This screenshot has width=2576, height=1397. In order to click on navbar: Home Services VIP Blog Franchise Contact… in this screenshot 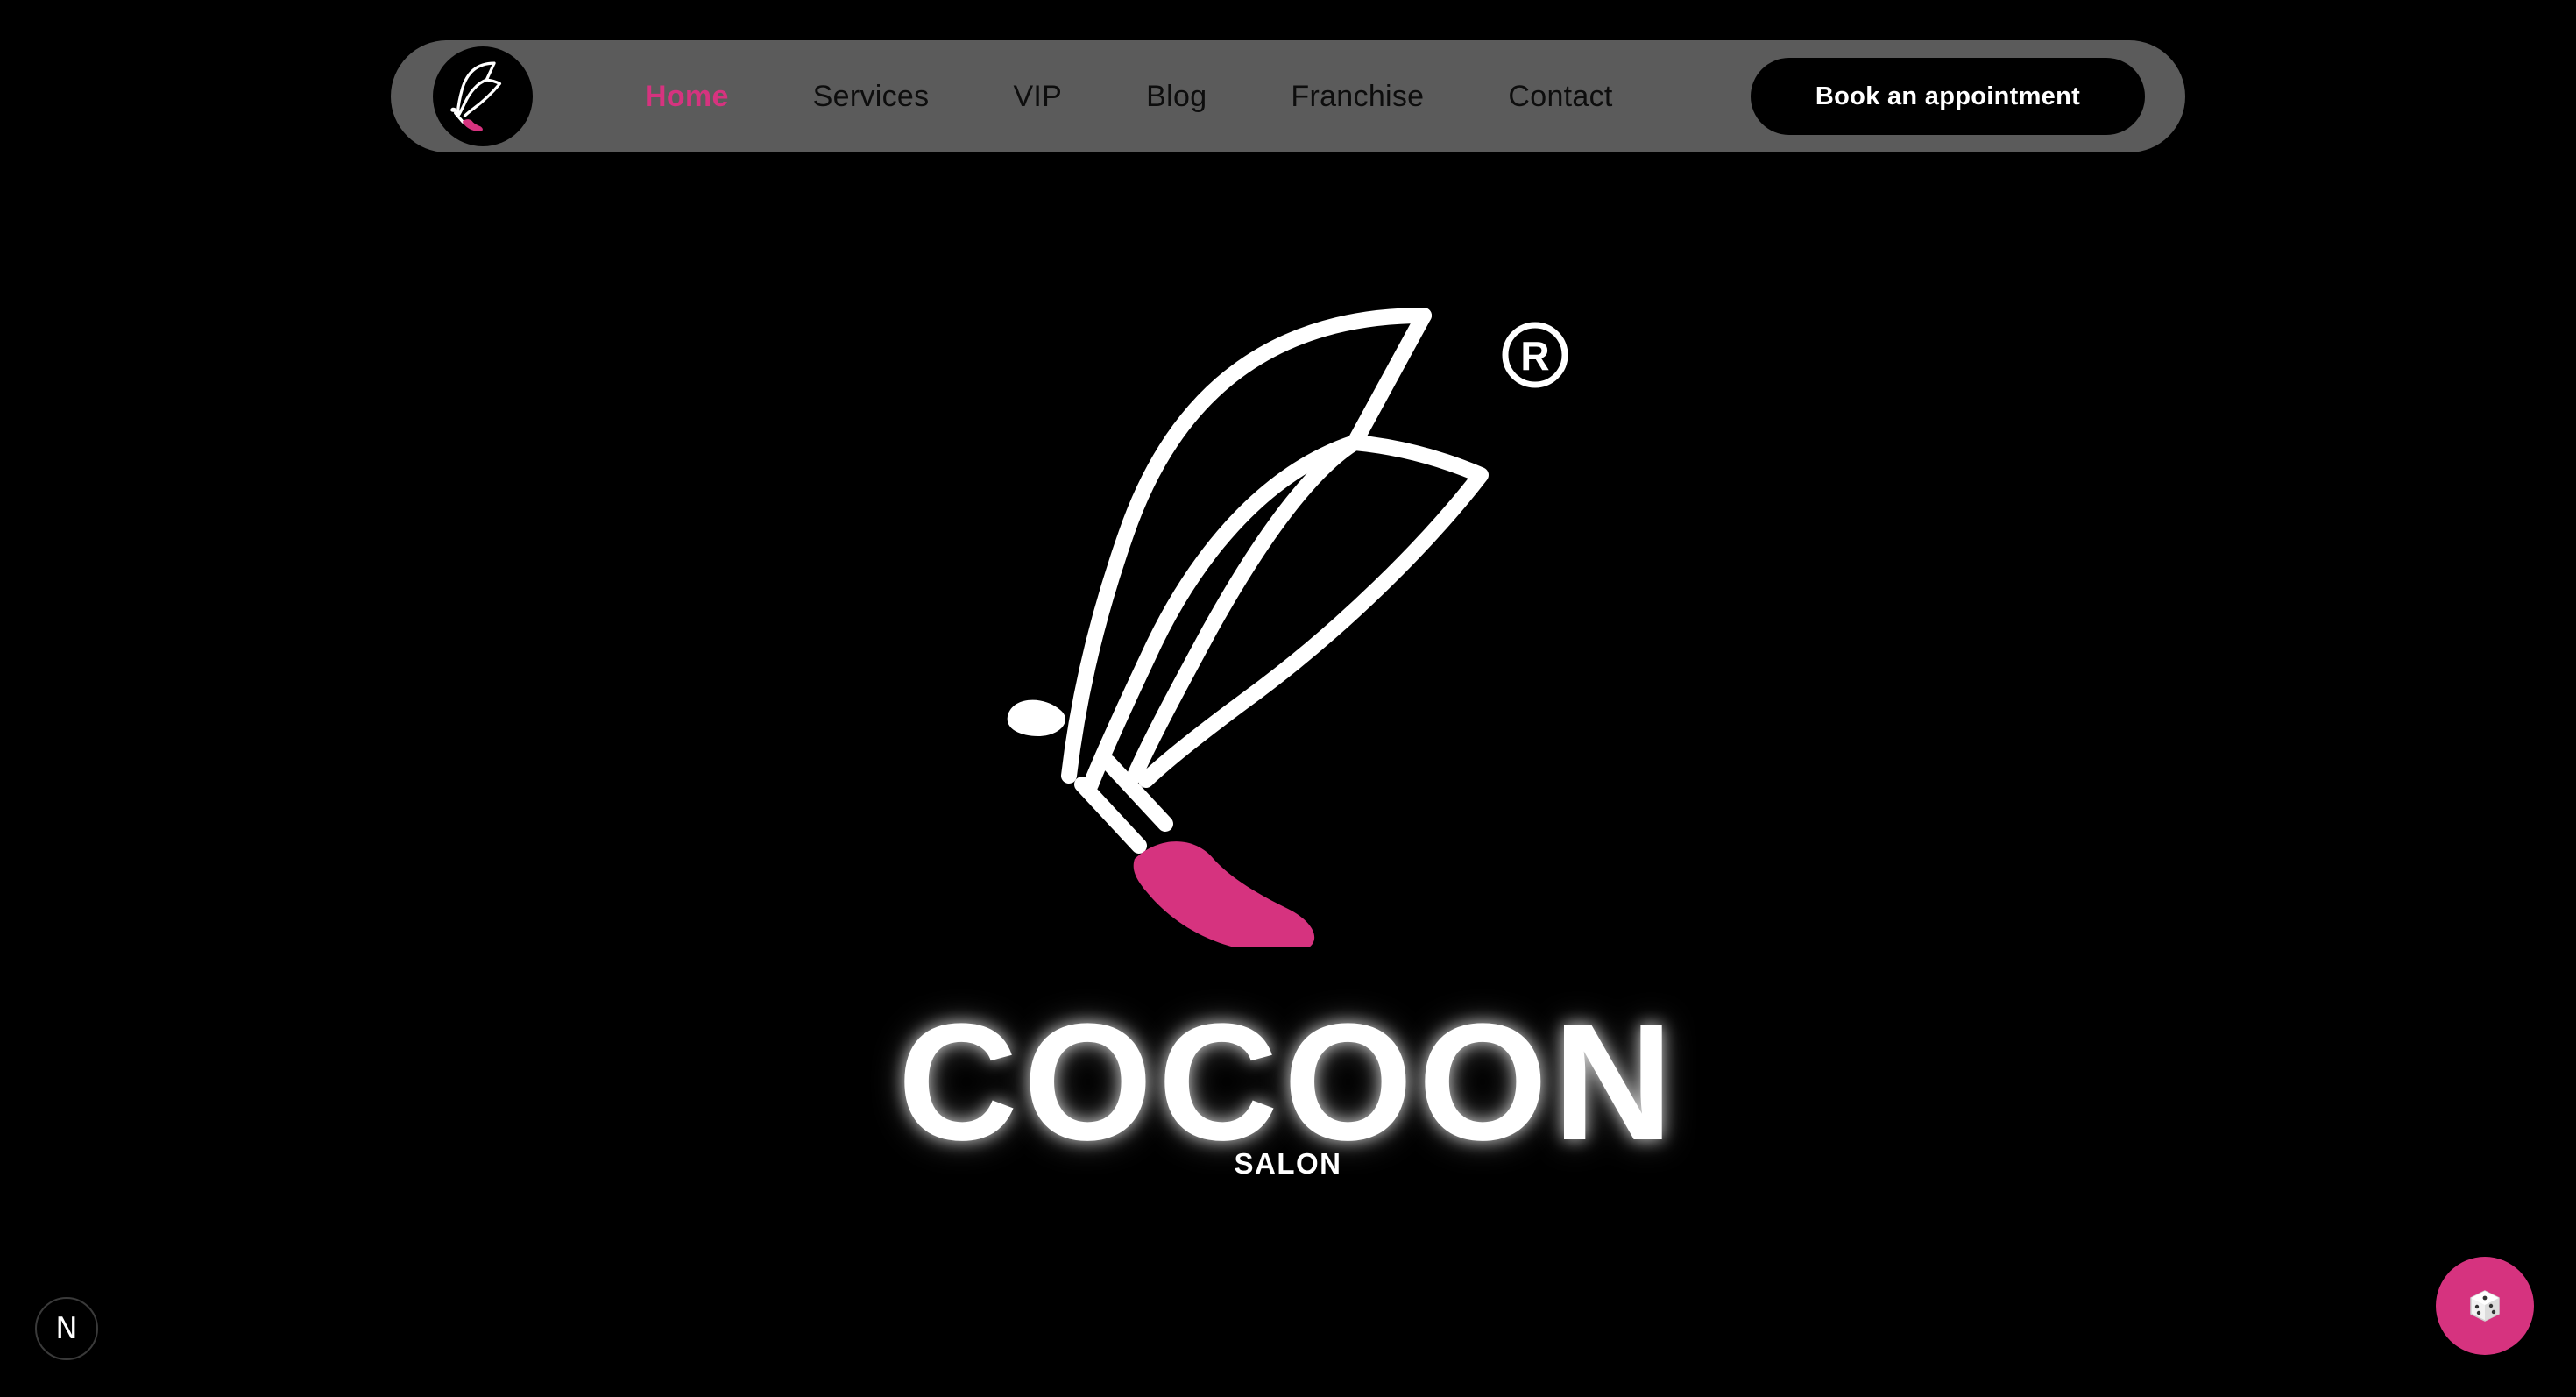, I will do `click(1288, 96)`.